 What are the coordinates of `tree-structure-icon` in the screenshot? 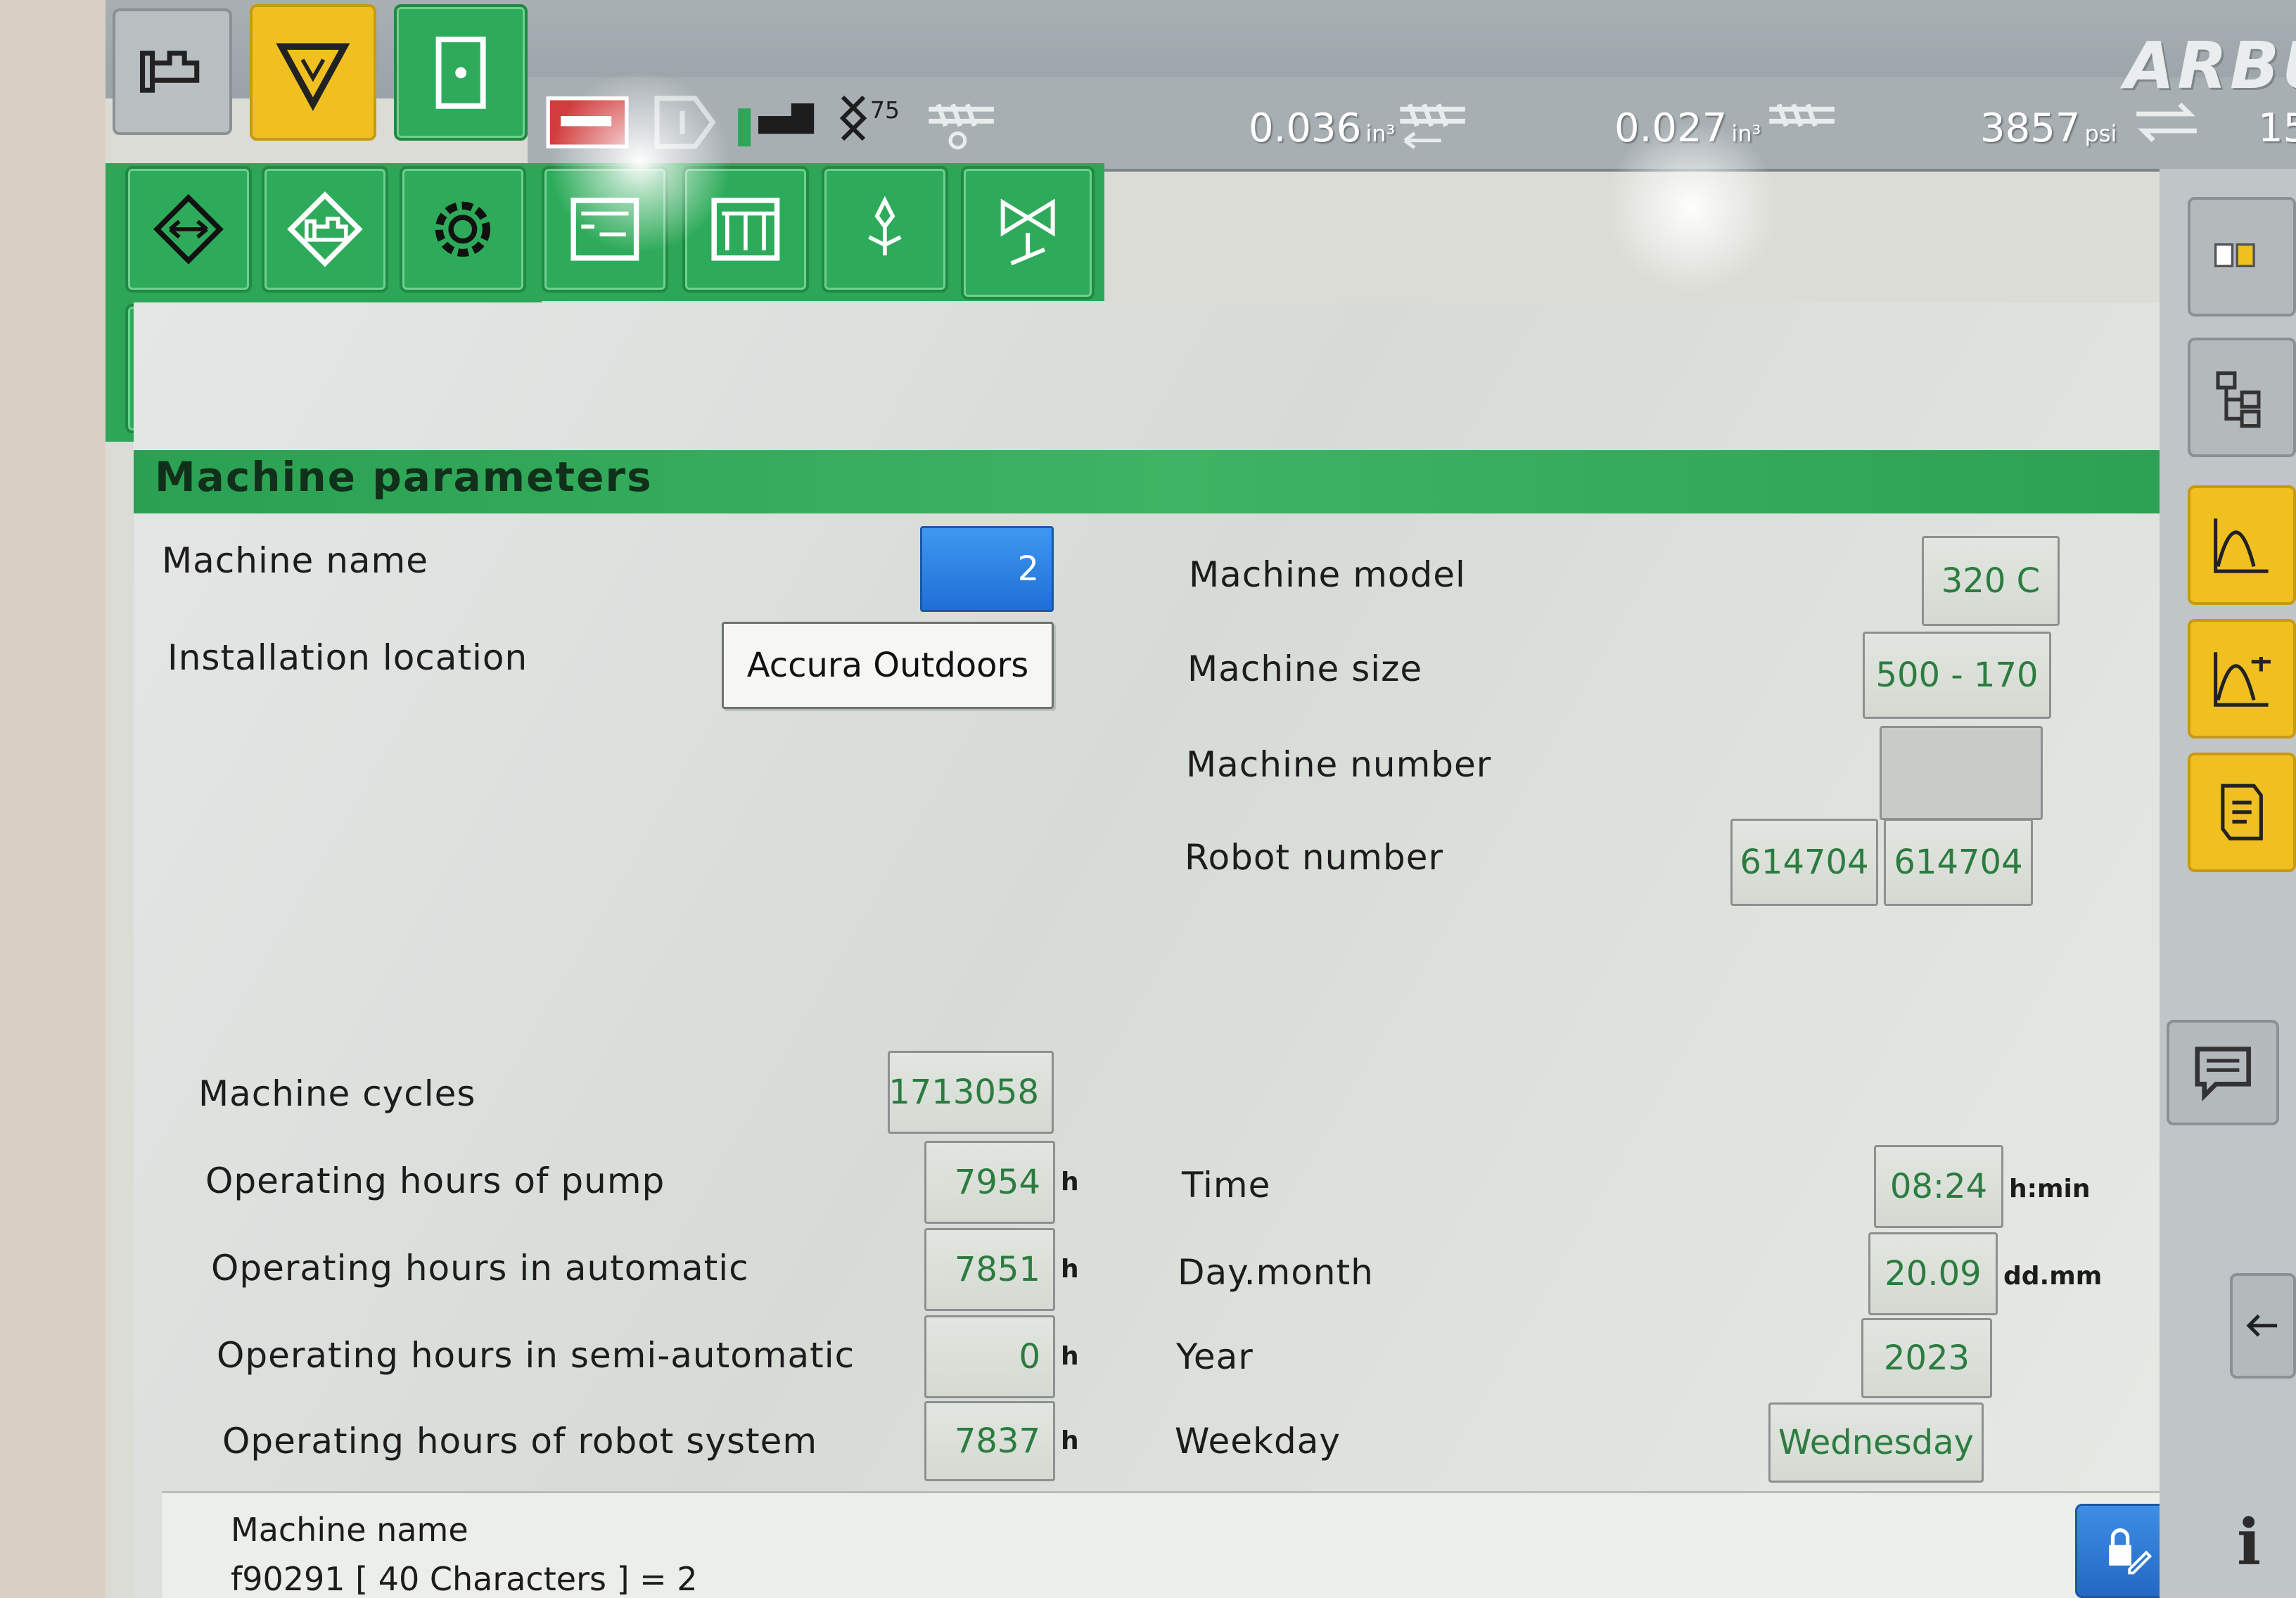 It's located at (2239, 399).